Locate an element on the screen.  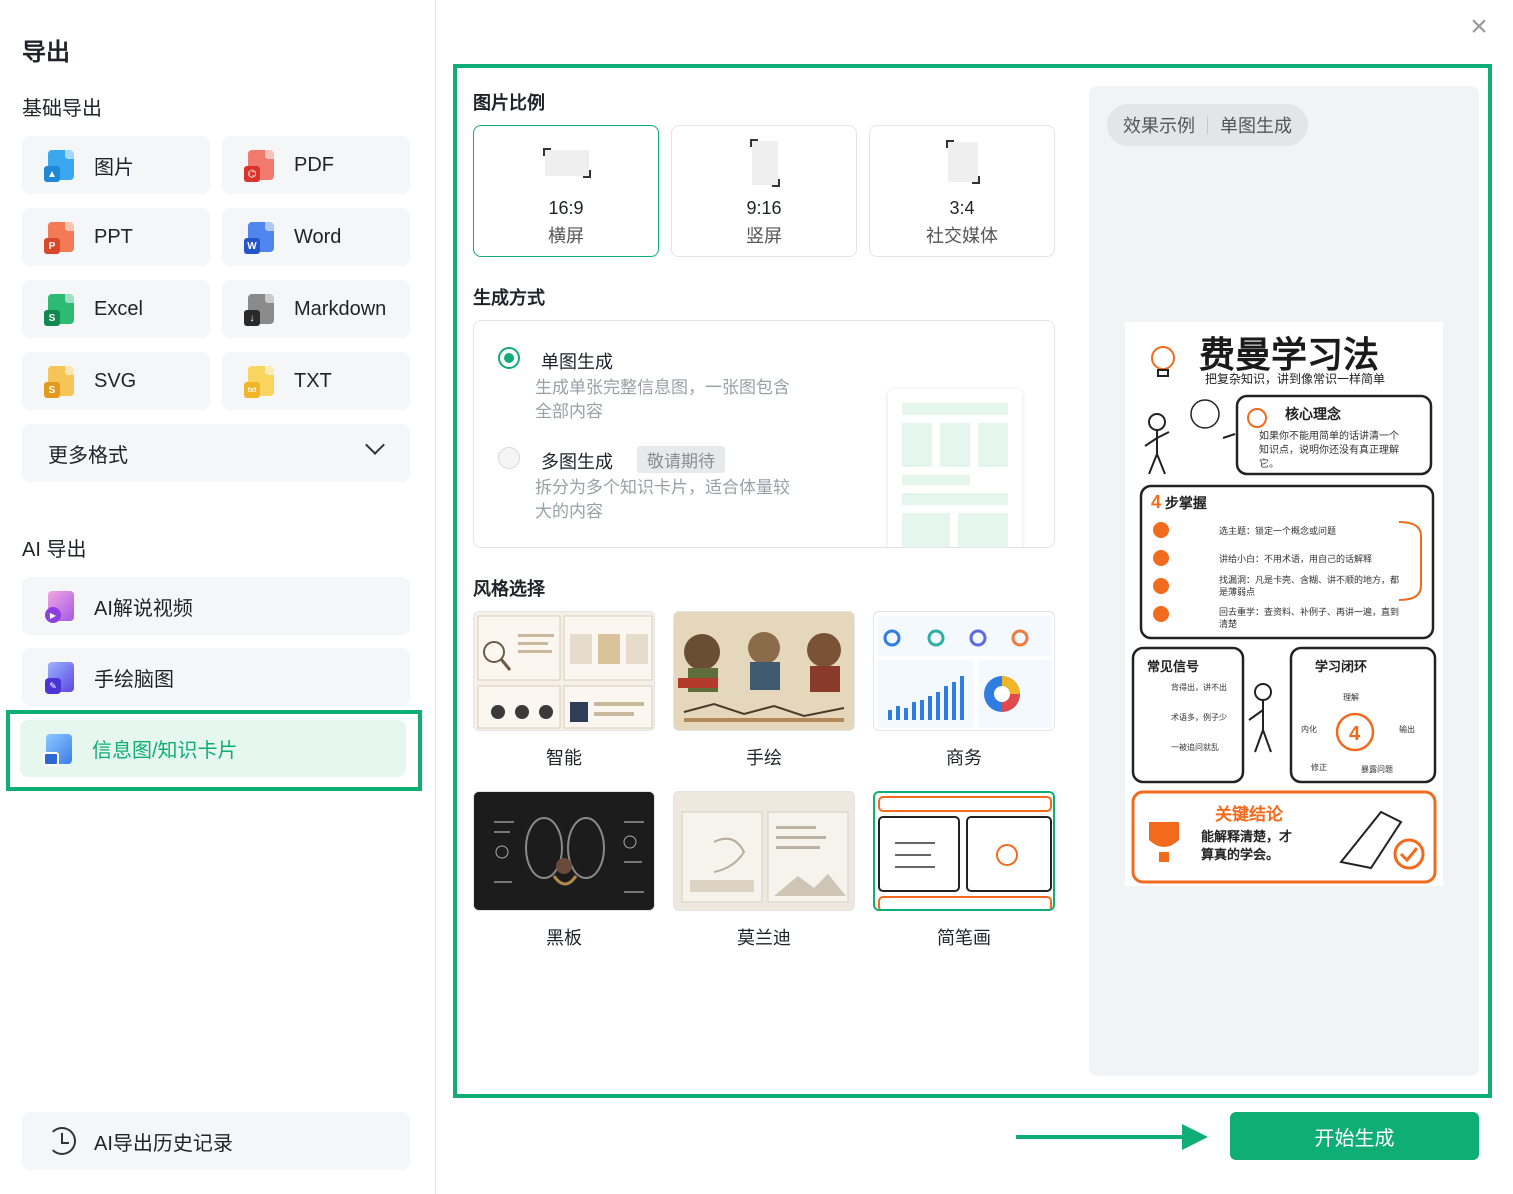
signal-3: 一被追问就乱 is located at coordinates (1195, 747).